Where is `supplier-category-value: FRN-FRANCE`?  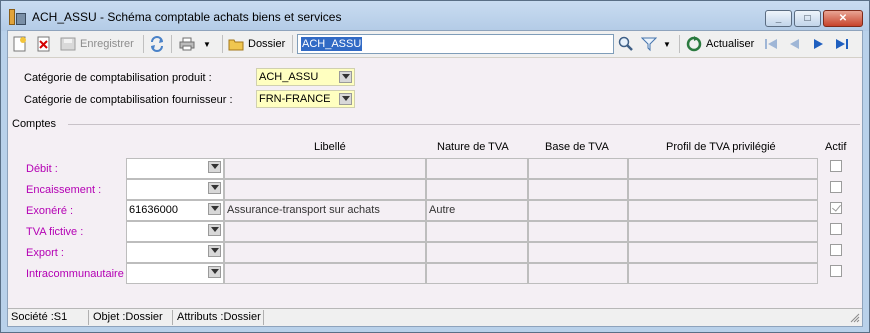
supplier-category-value: FRN-FRANCE is located at coordinates (295, 99).